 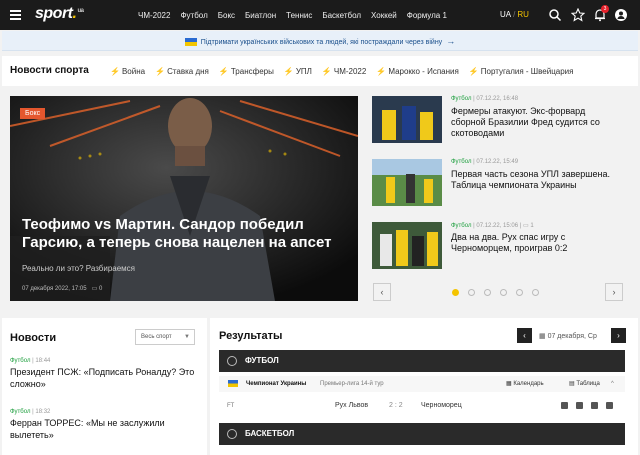 I want to click on text-broadcast-icon, so click(x=579, y=405).